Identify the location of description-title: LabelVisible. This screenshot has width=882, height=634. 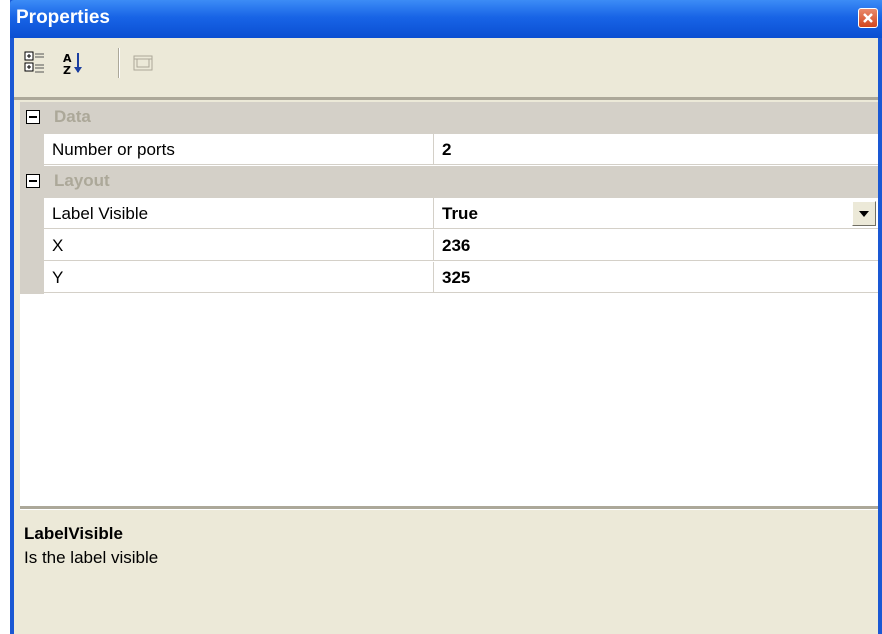
(73, 533).